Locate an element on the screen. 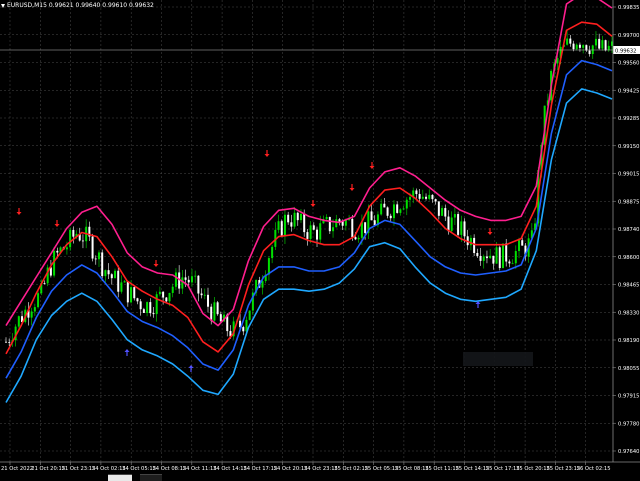 The image size is (640, 481). price-tick-label: 0.97640 is located at coordinates (628, 452).